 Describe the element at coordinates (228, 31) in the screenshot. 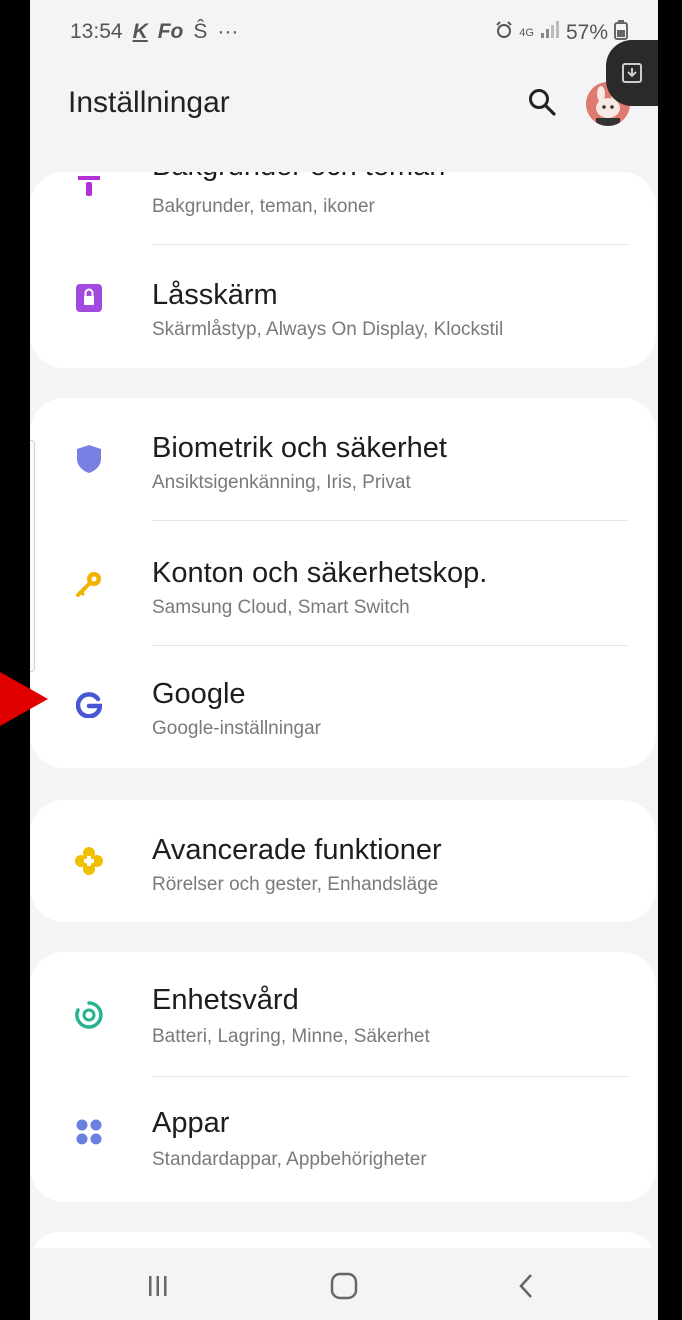

I see `more-notifications-icon: ···` at that location.